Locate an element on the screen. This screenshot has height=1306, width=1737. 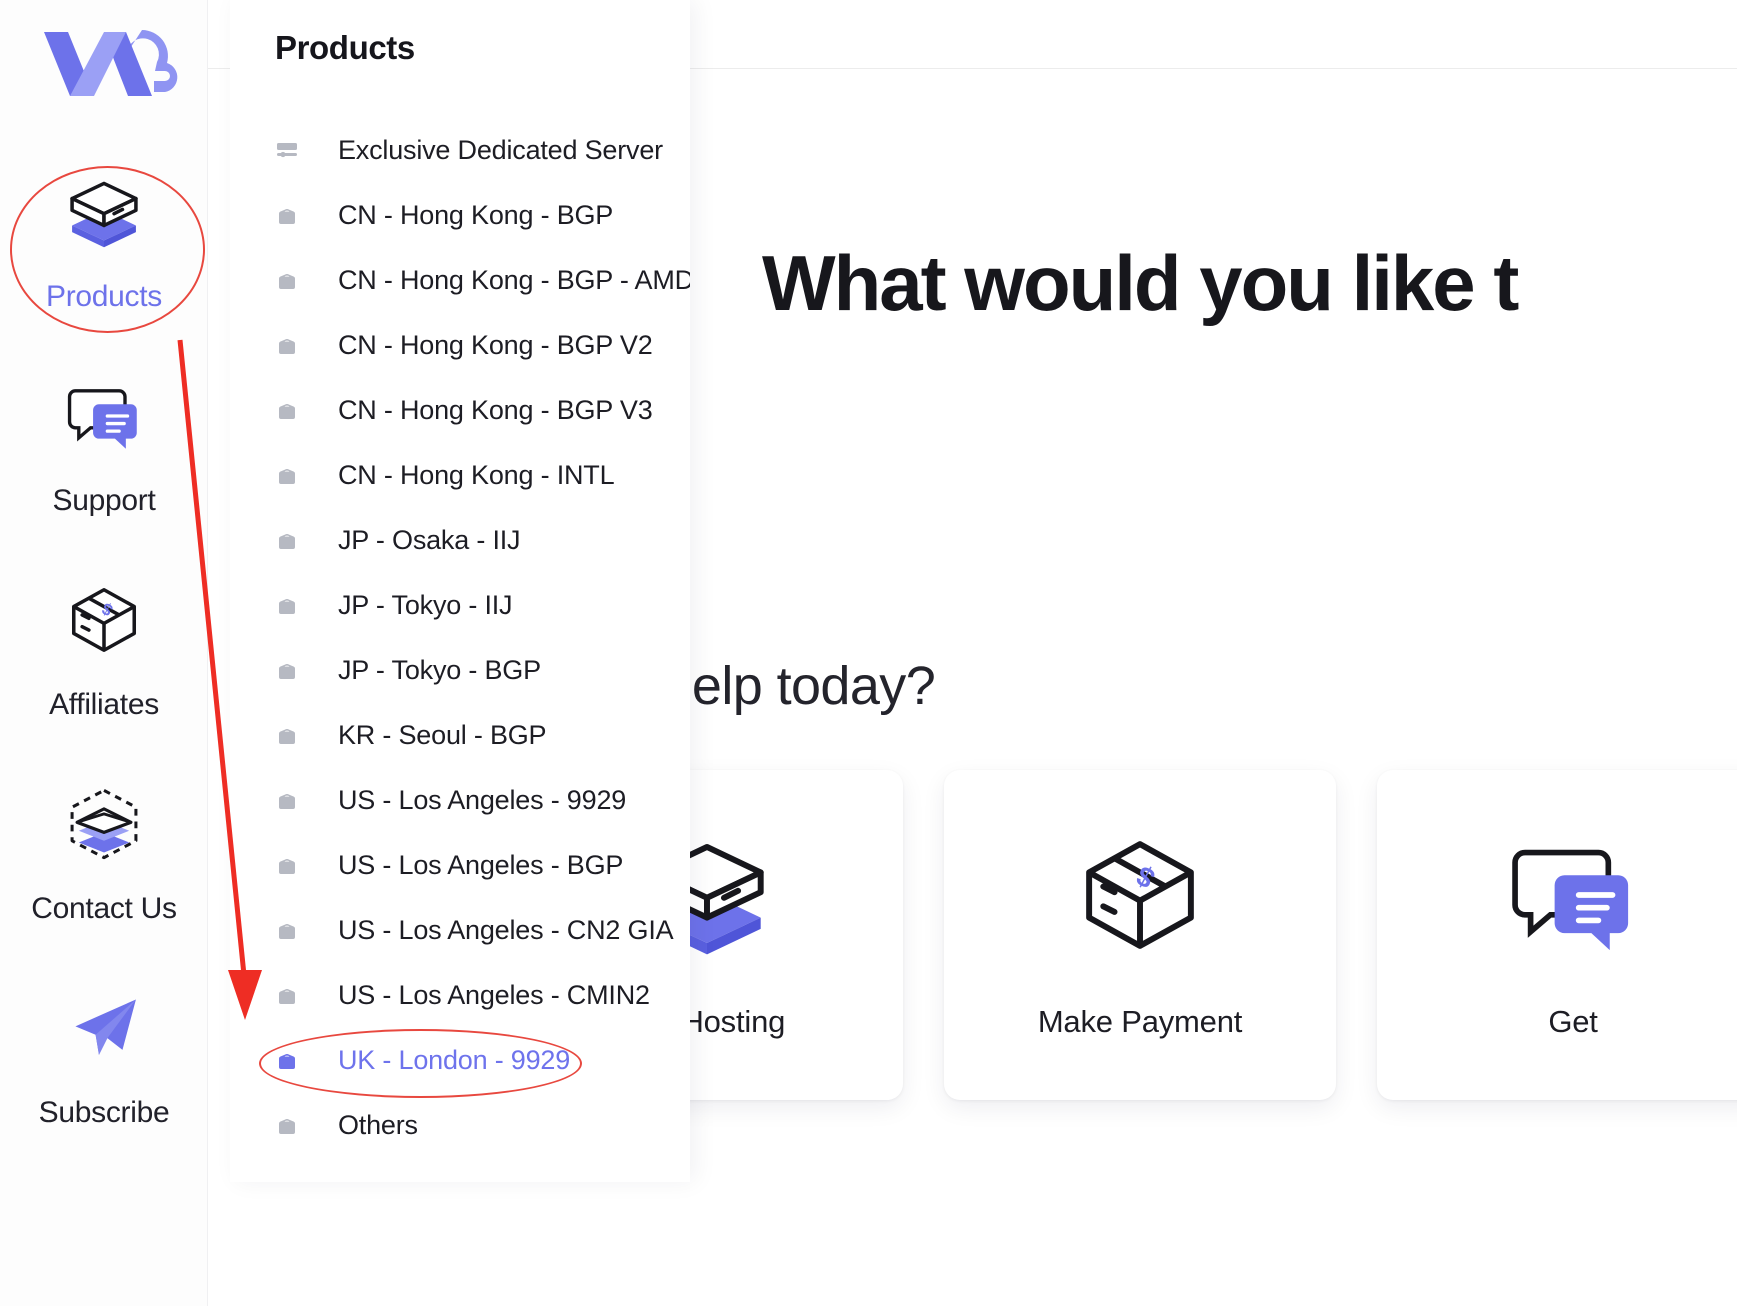
product-item-label: KR - Seoul - BGP is located at coordinates (442, 735).